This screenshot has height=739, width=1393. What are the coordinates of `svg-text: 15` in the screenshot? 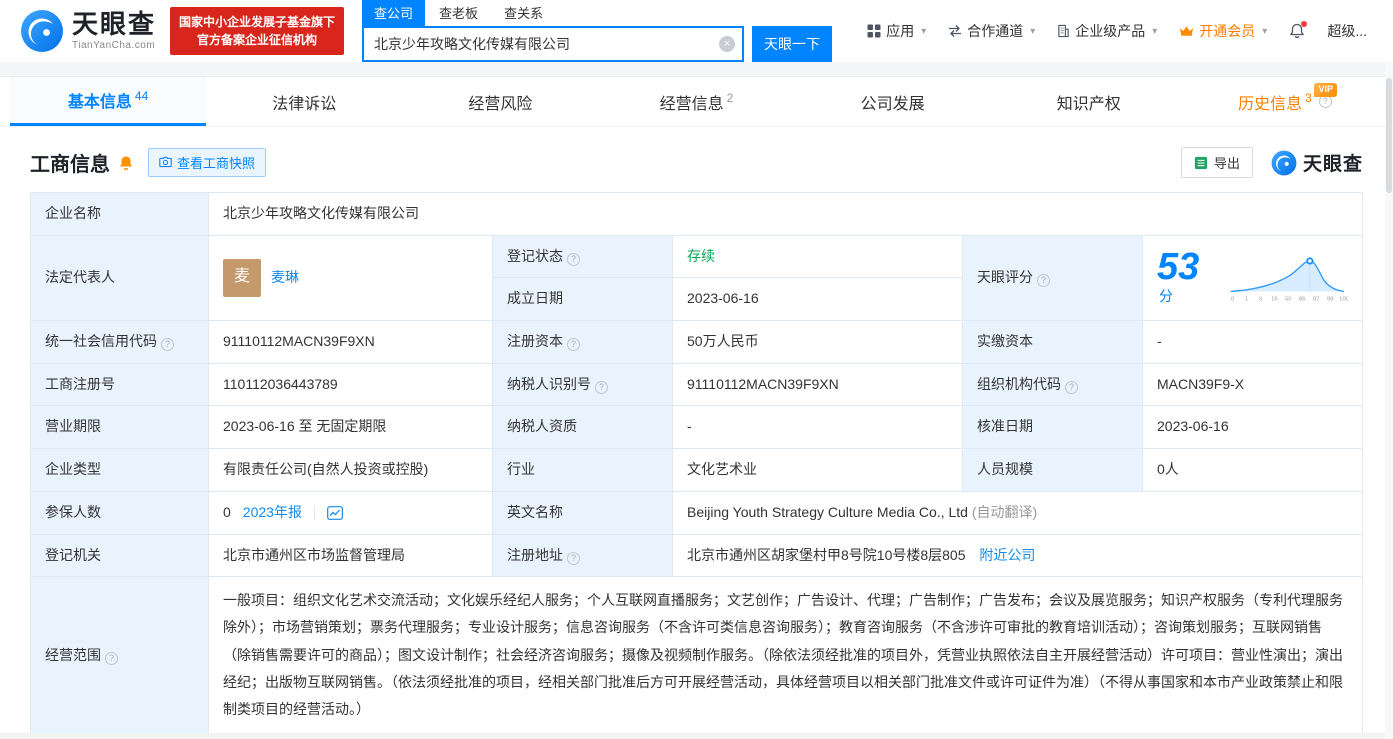 It's located at (1275, 299).